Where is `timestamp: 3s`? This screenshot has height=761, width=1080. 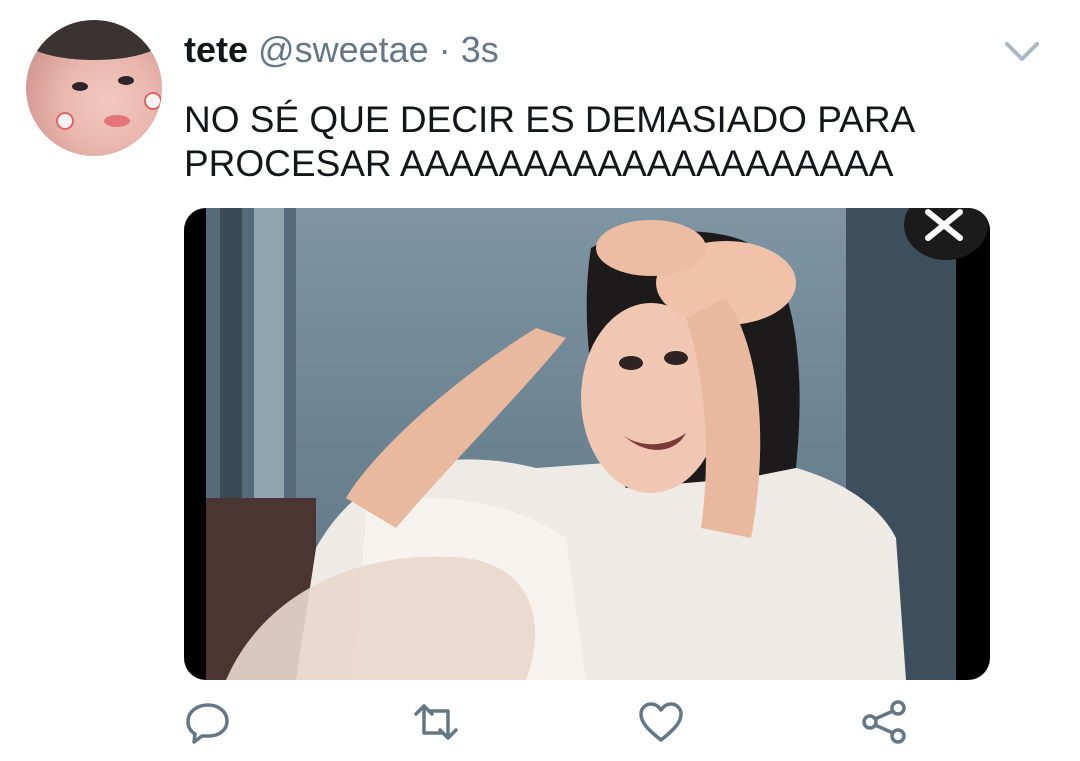 timestamp: 3s is located at coordinates (480, 49).